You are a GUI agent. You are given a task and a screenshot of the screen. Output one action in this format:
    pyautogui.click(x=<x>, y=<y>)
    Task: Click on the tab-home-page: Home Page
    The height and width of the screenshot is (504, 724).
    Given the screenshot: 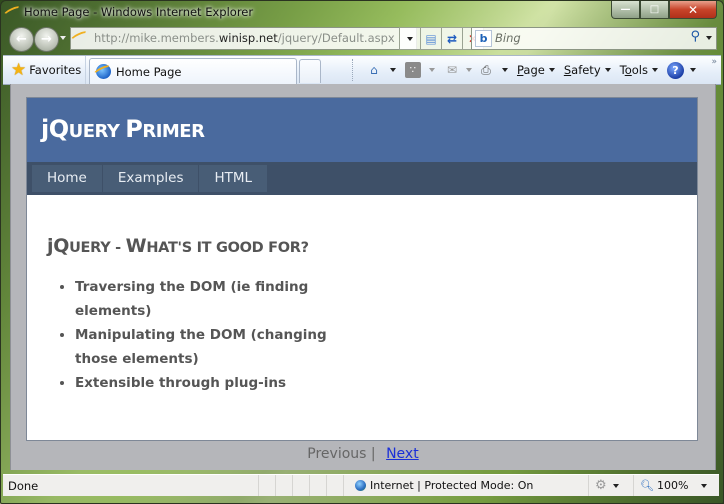 What is the action you would take?
    pyautogui.click(x=193, y=71)
    